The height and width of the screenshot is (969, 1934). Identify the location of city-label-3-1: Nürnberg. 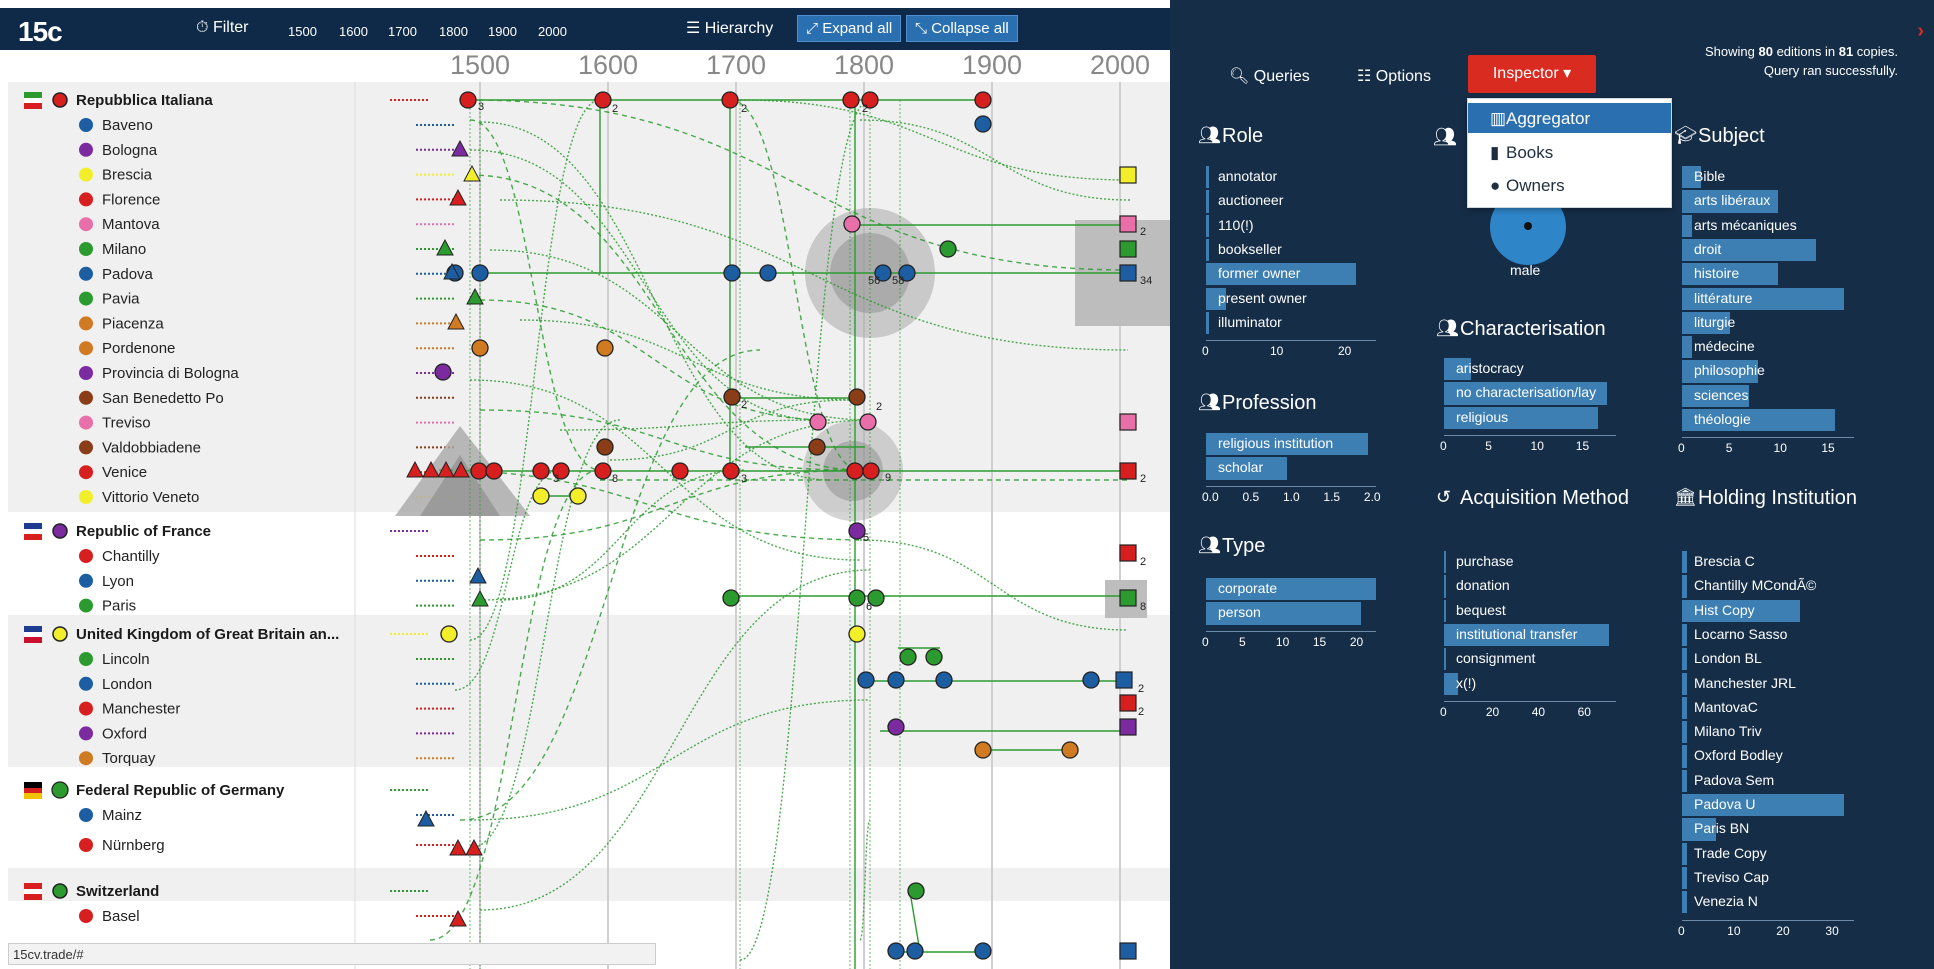
(133, 845).